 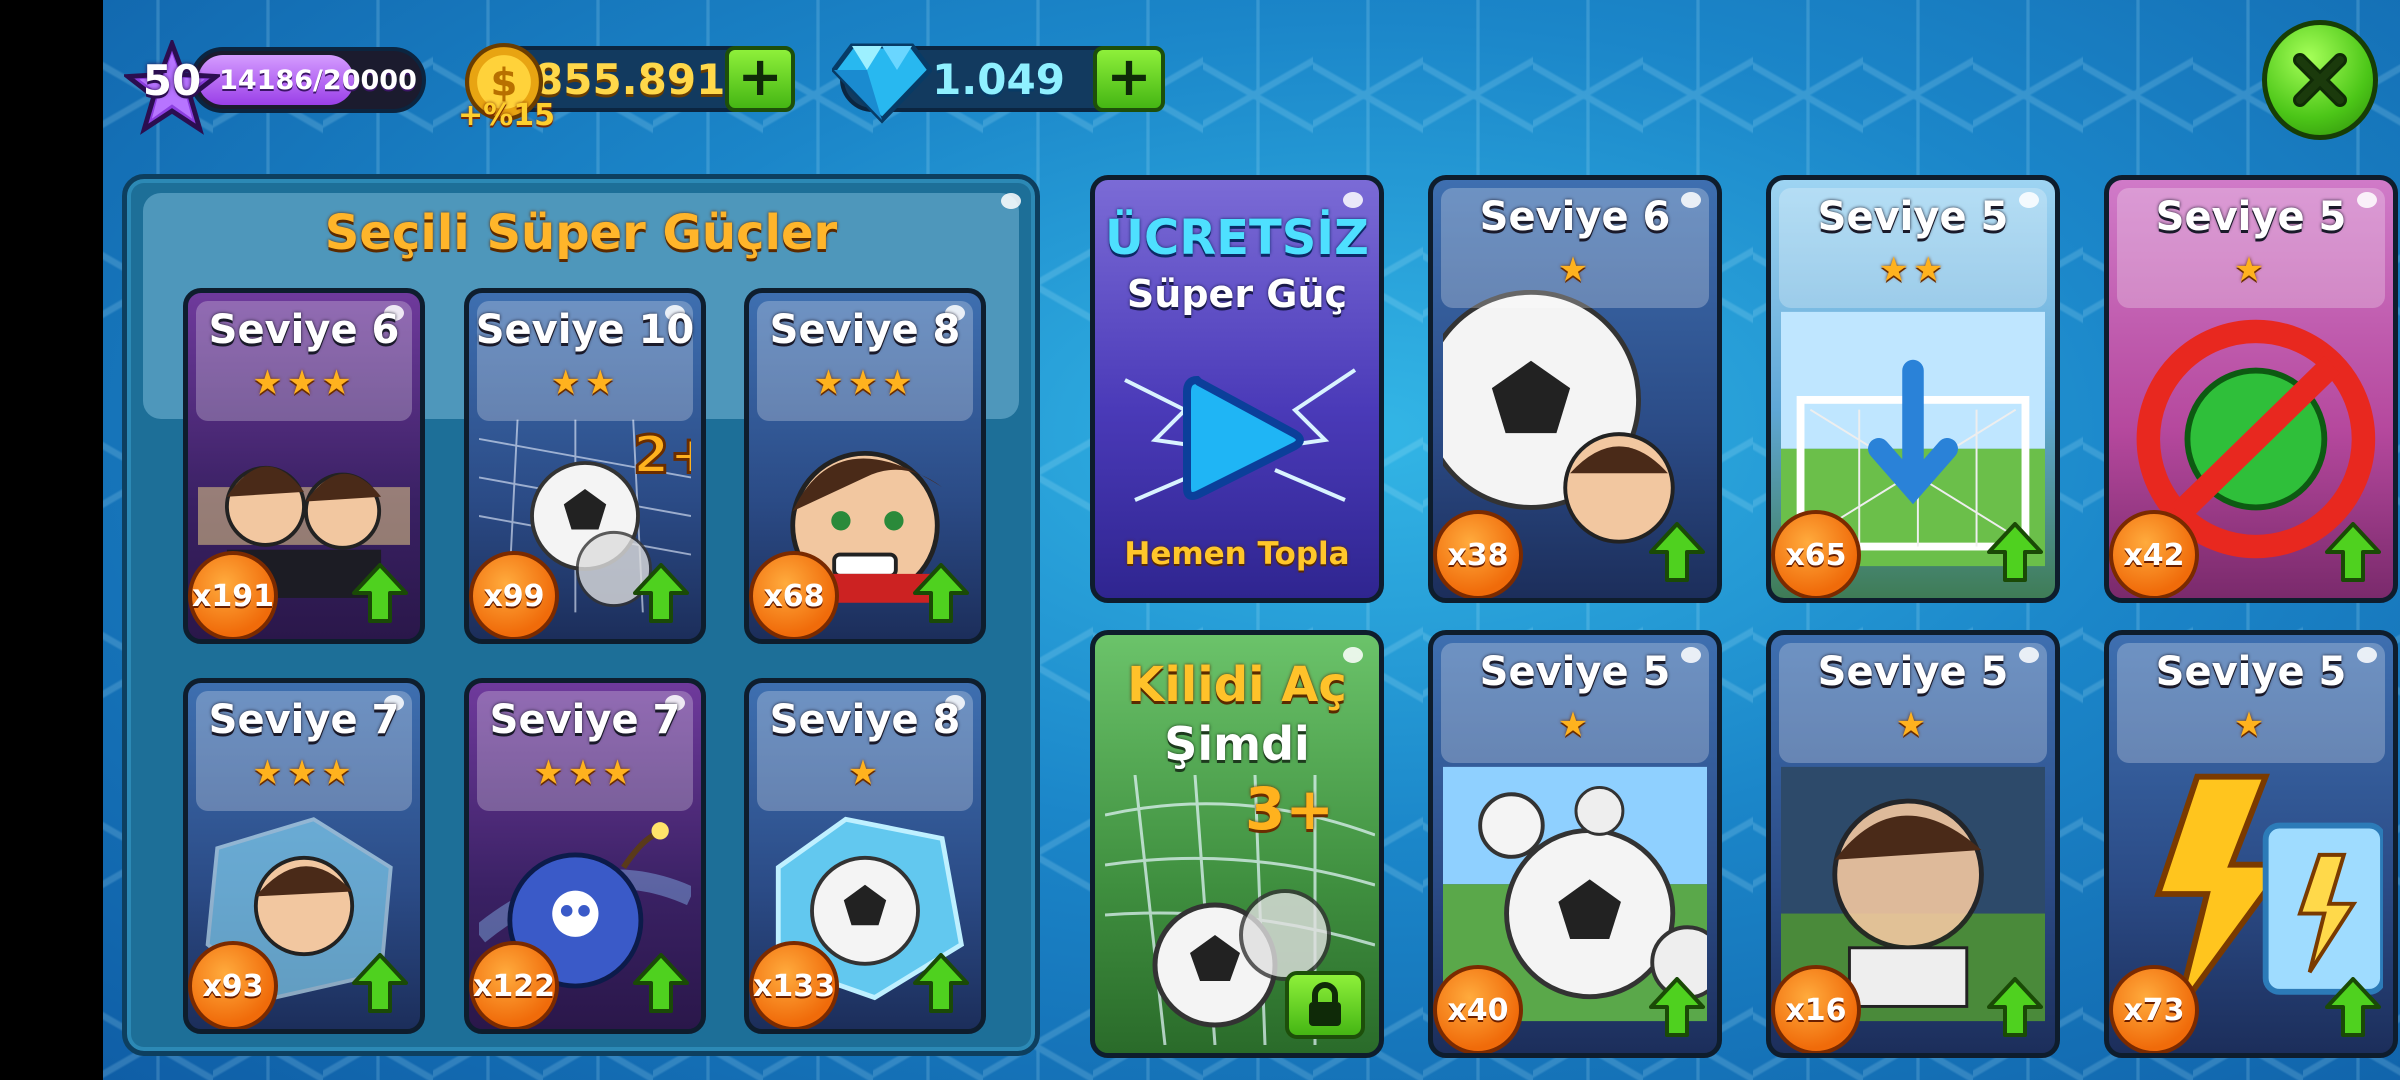 I want to click on lock-icon, so click(x=1325, y=1004).